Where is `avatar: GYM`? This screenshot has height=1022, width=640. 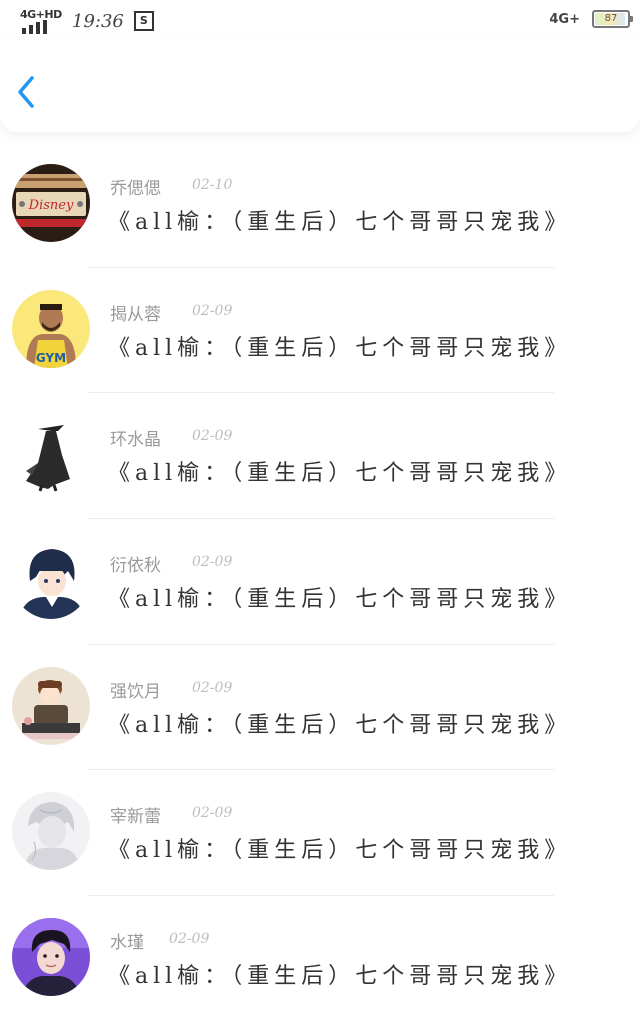 avatar: GYM is located at coordinates (51, 328).